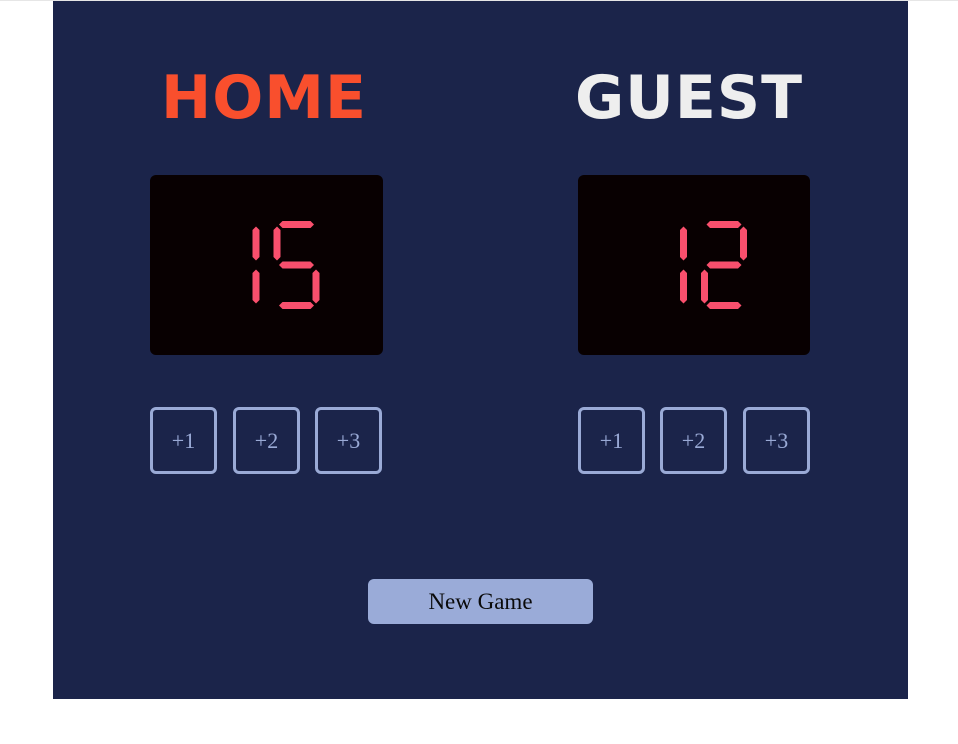 This screenshot has width=958, height=744. I want to click on home-add-1-button: +1, so click(183, 440).